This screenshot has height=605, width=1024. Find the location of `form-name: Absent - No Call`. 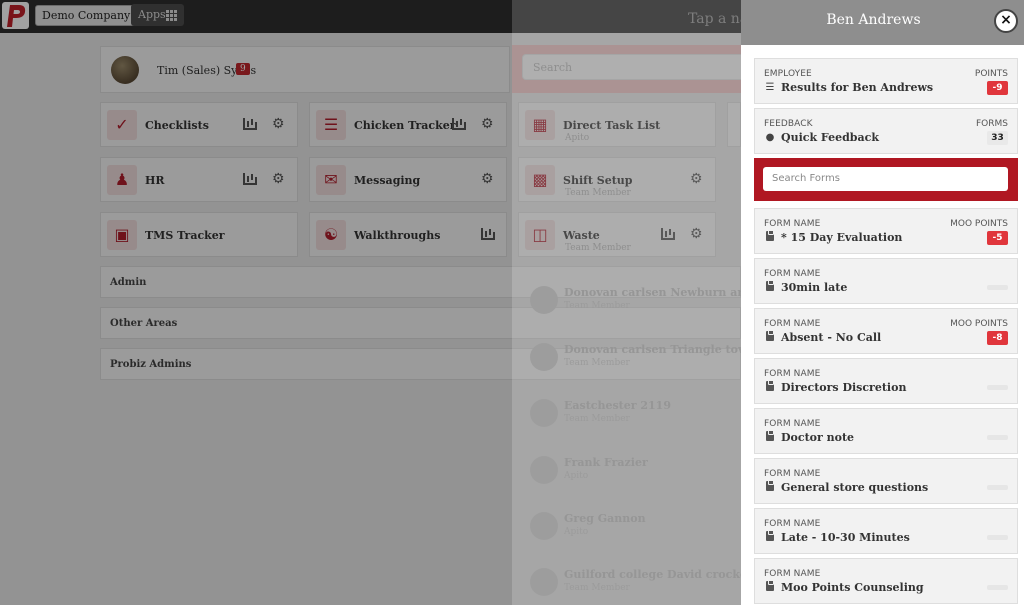

form-name: Absent - No Call is located at coordinates (831, 337).